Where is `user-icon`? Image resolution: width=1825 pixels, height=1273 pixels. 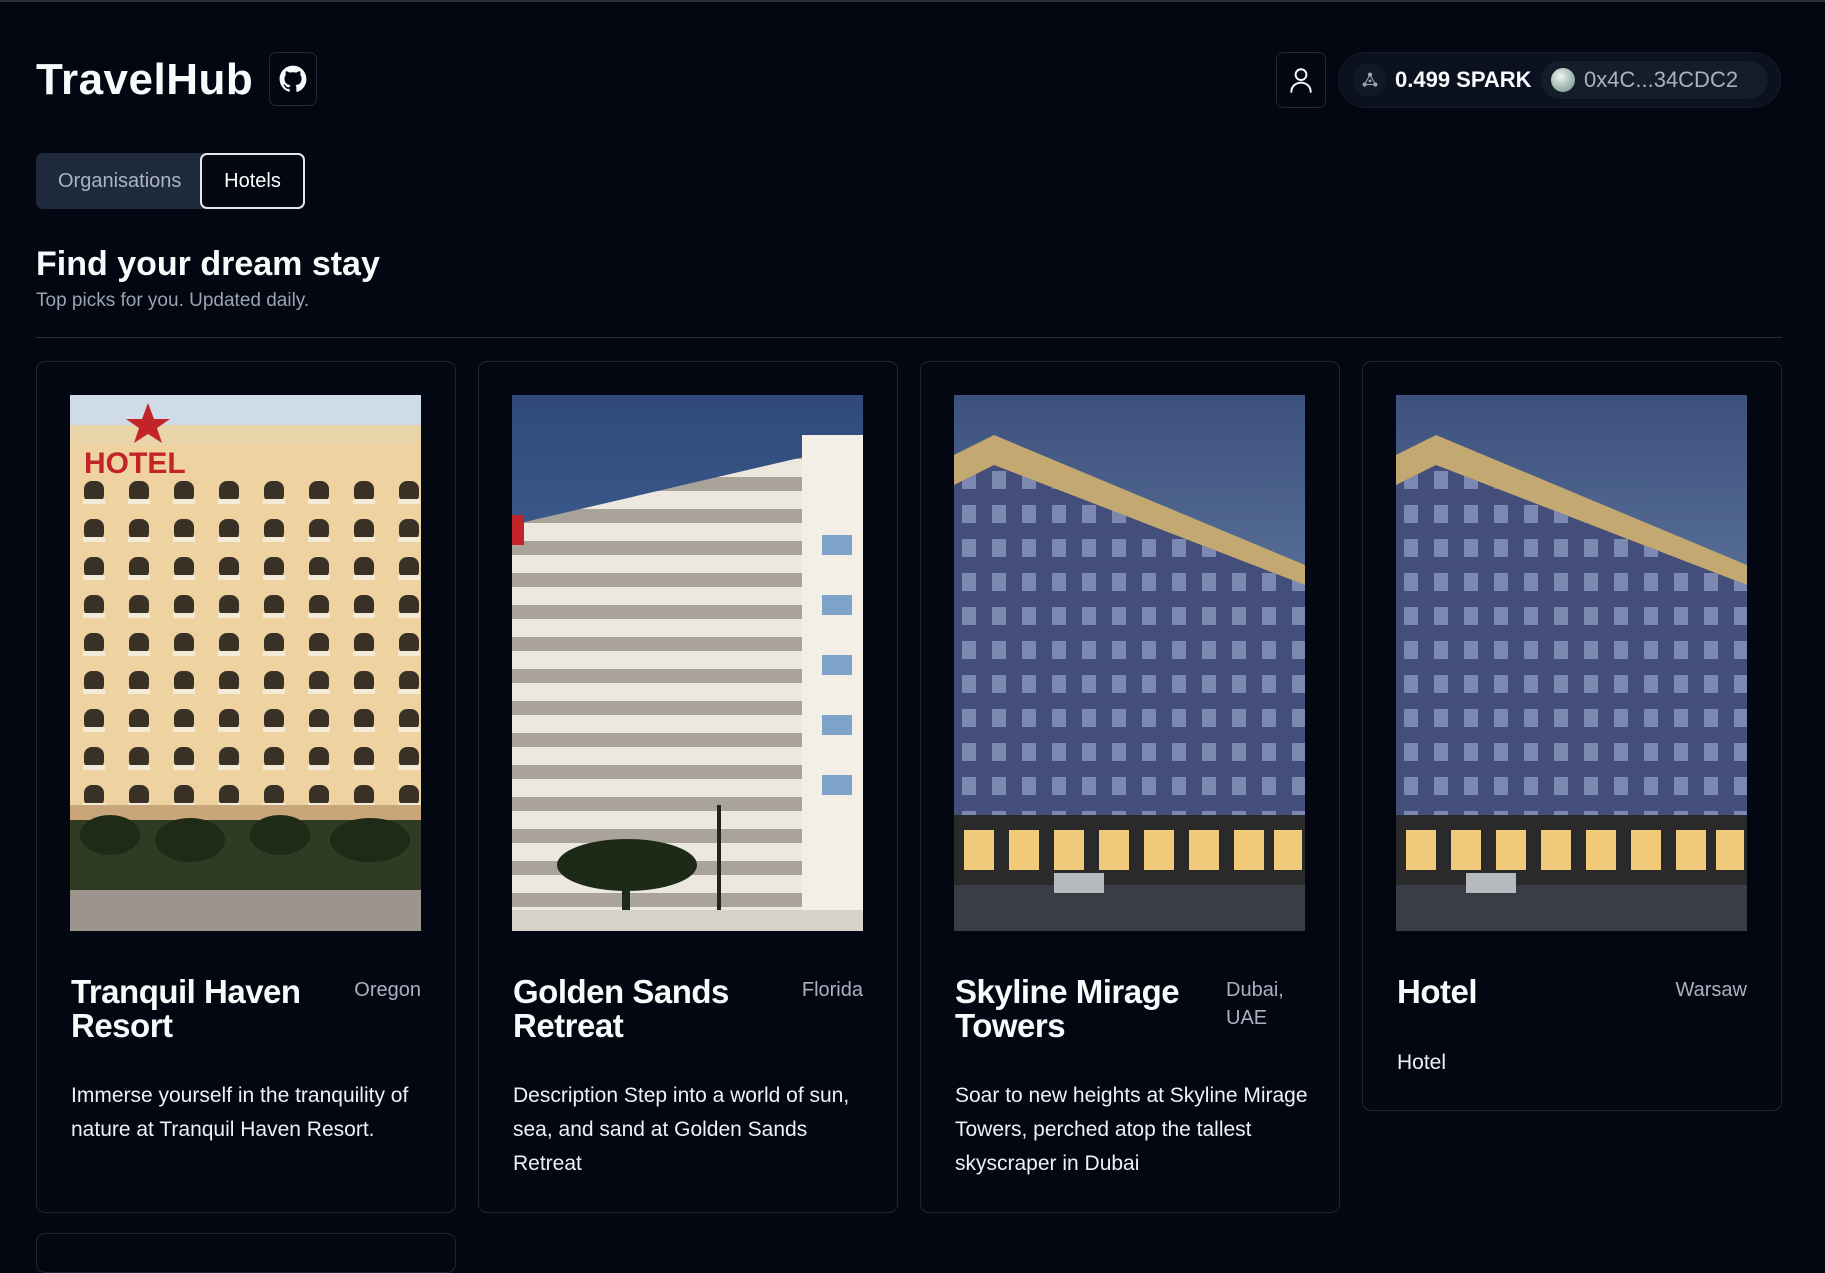 user-icon is located at coordinates (1301, 80).